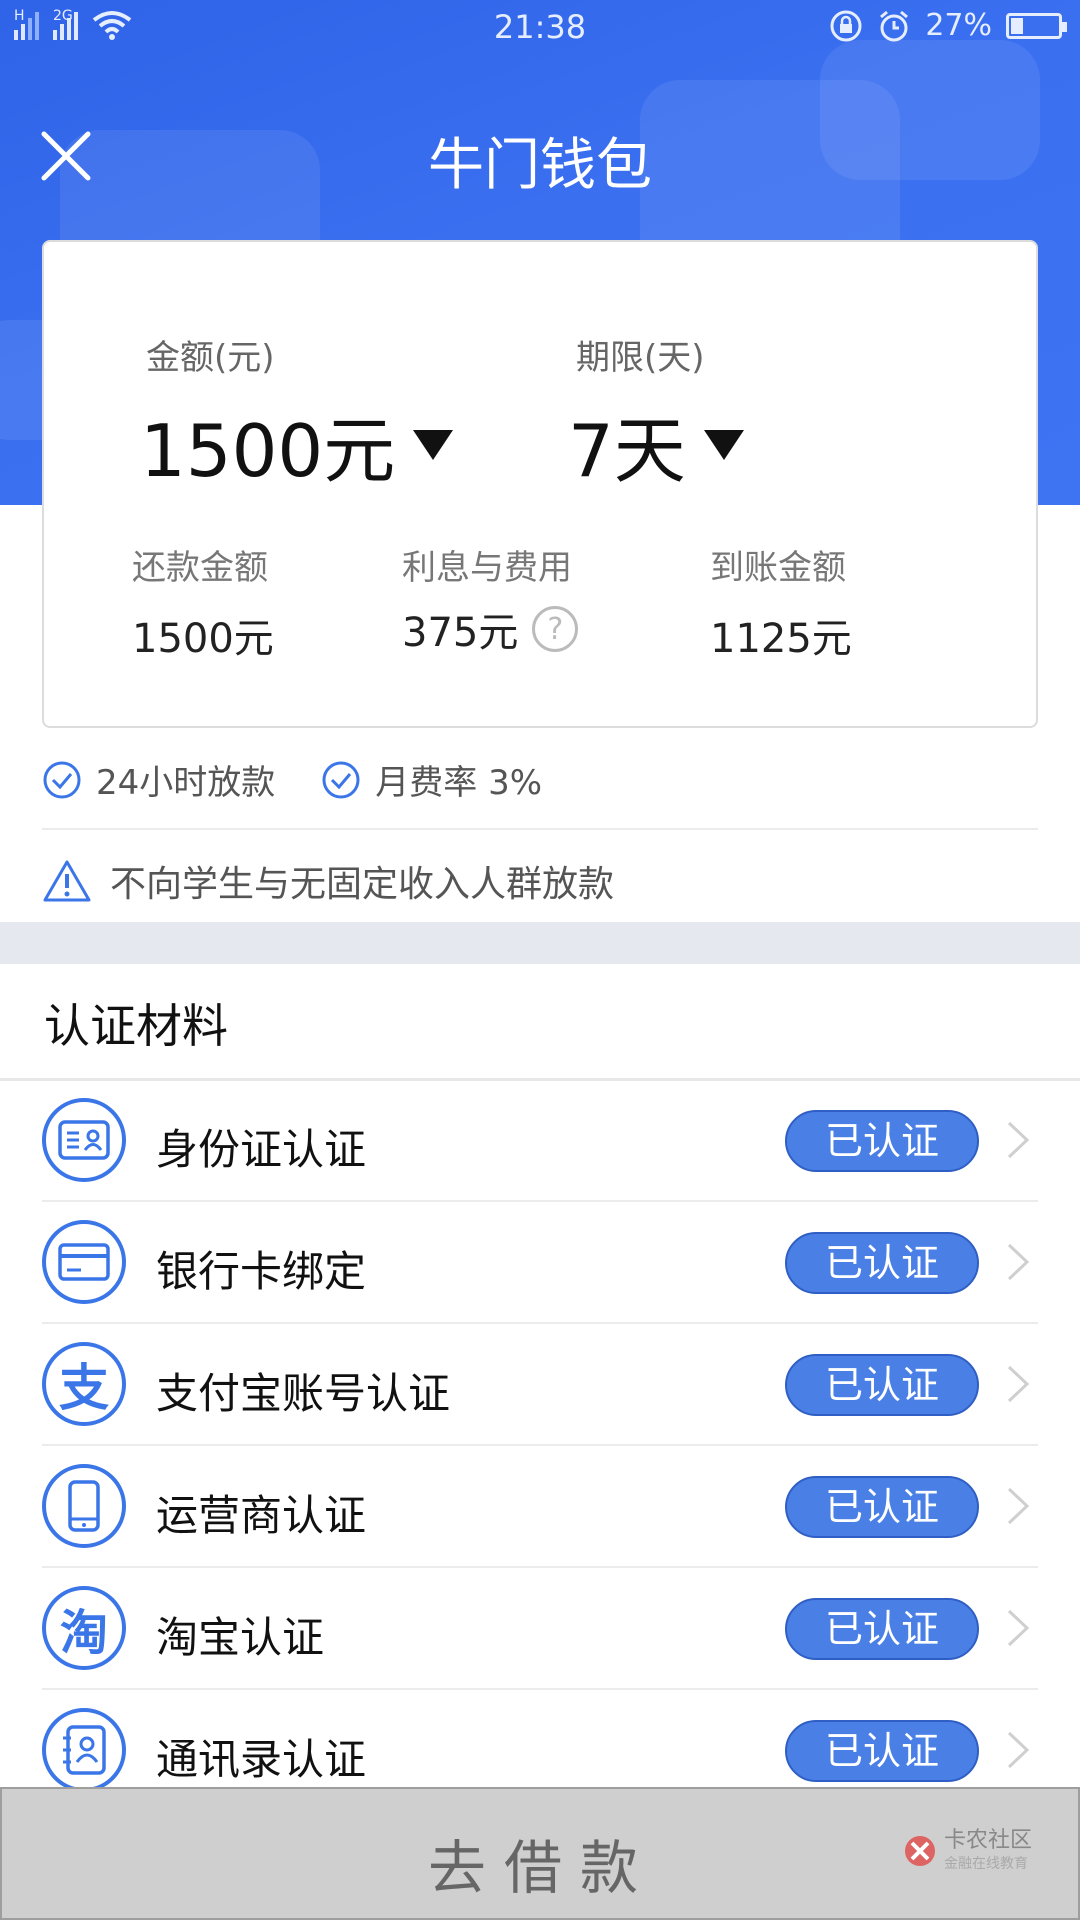 The image size is (1080, 1920). What do you see at coordinates (84, 1628) in the screenshot?
I see `taobao-icon: 淘` at bounding box center [84, 1628].